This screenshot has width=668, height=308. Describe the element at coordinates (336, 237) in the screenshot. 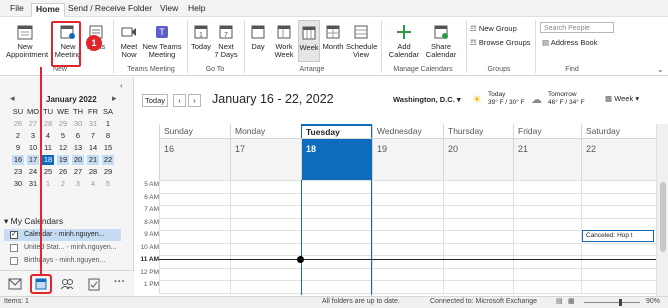

I see `selected-day-column` at that location.